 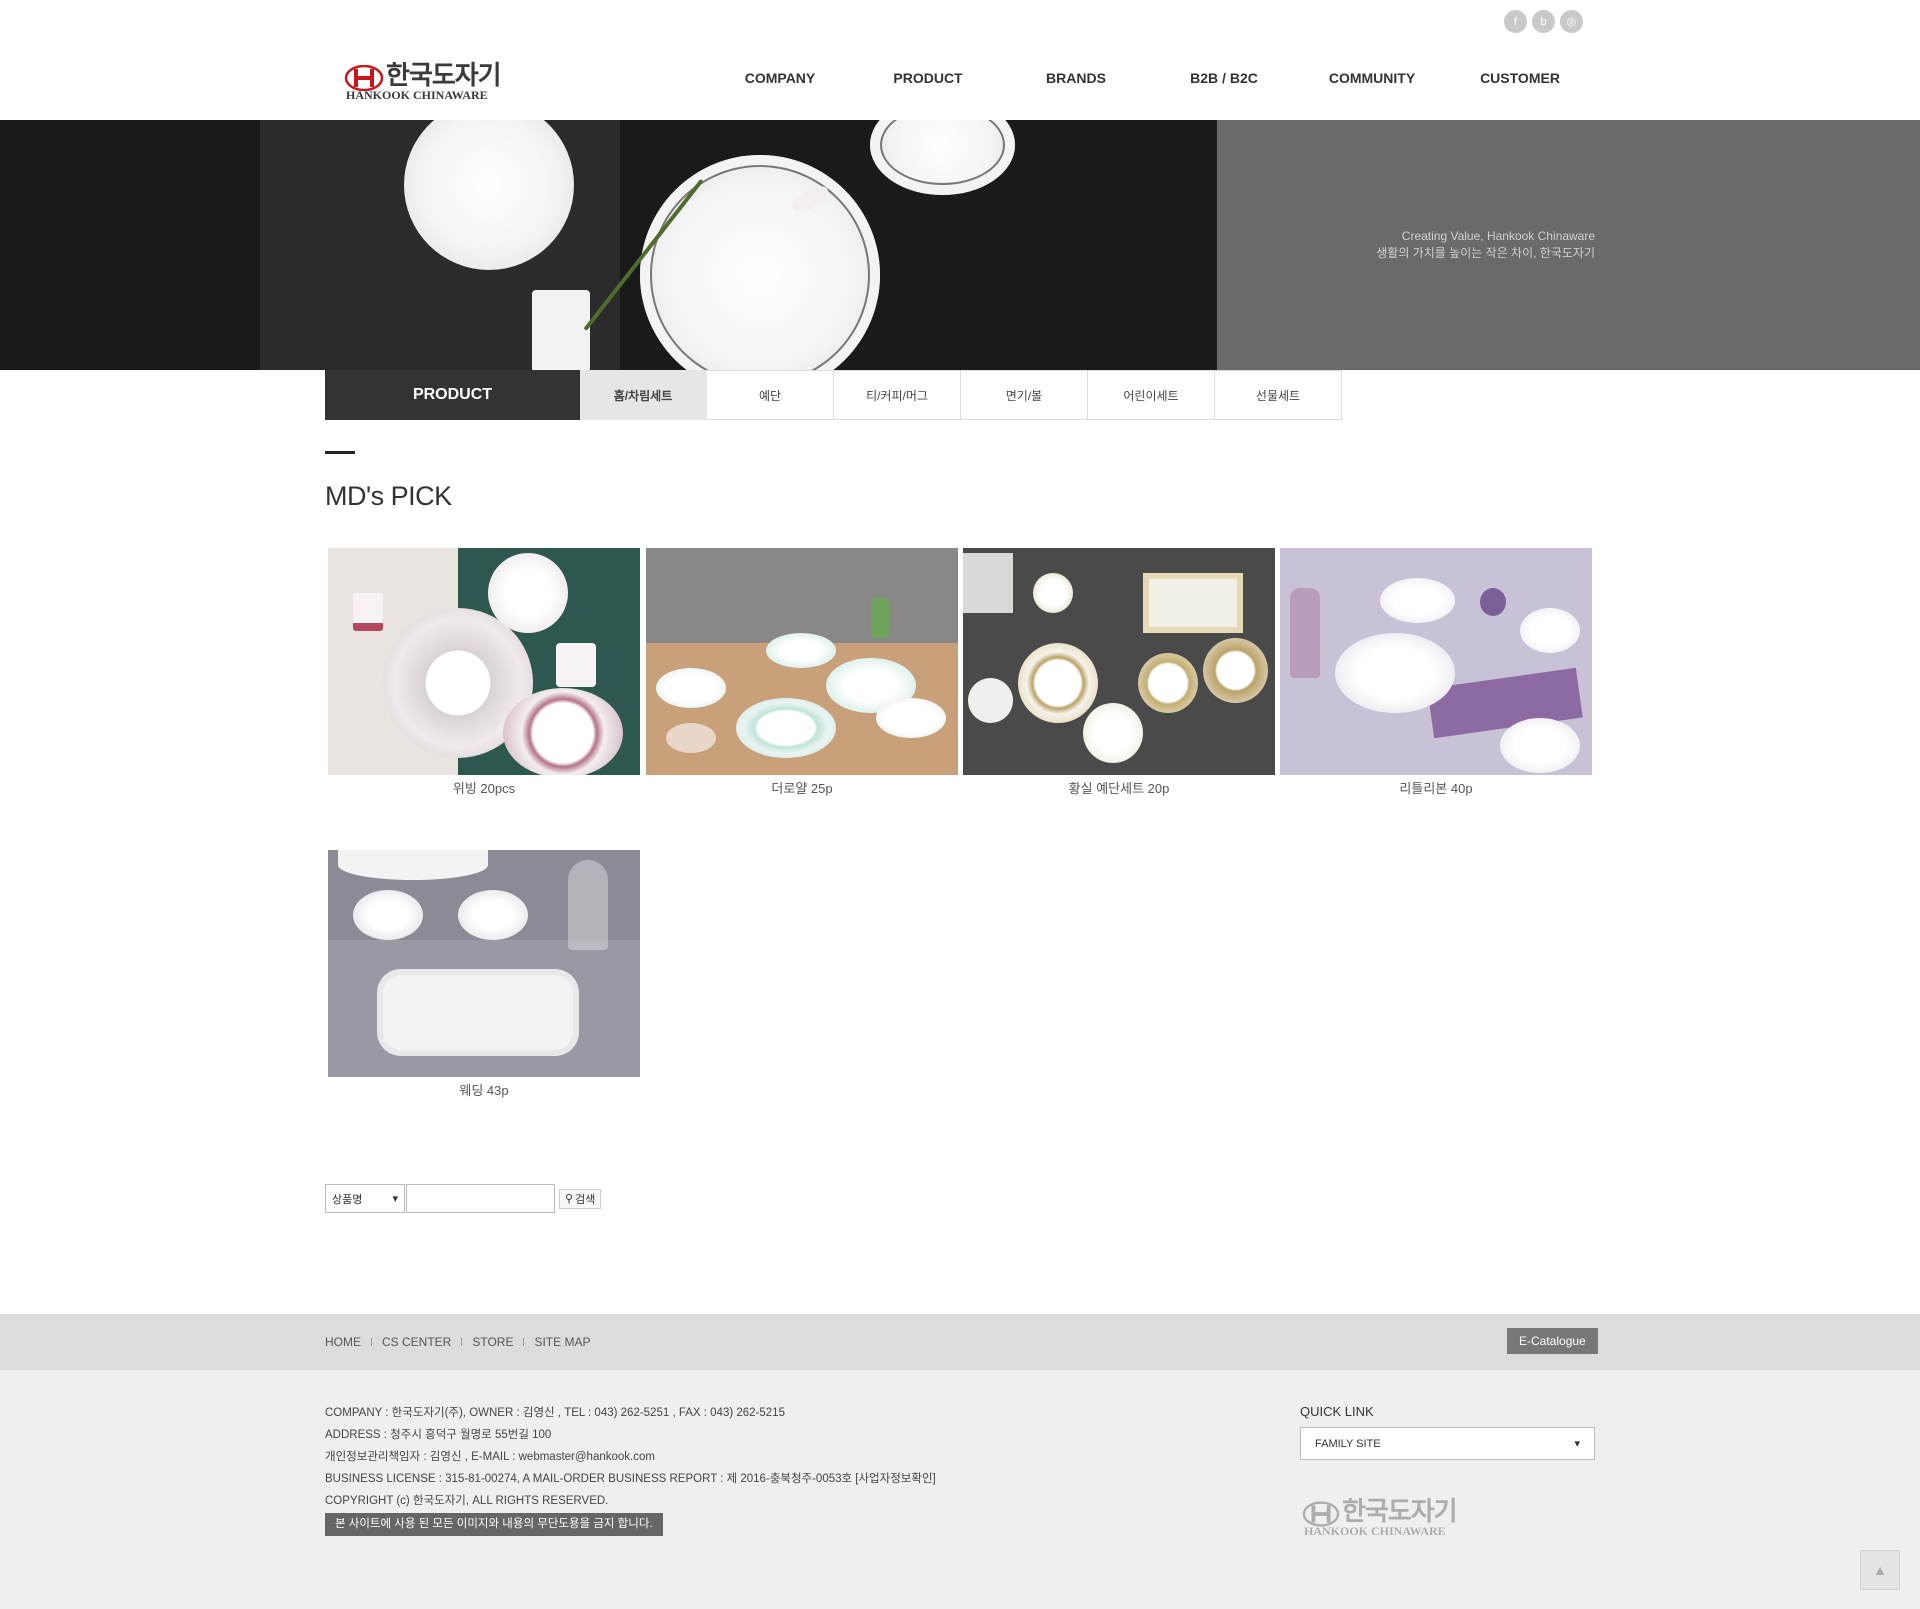 I want to click on logo-english: HANKOOK CHINAWARE, so click(x=417, y=95).